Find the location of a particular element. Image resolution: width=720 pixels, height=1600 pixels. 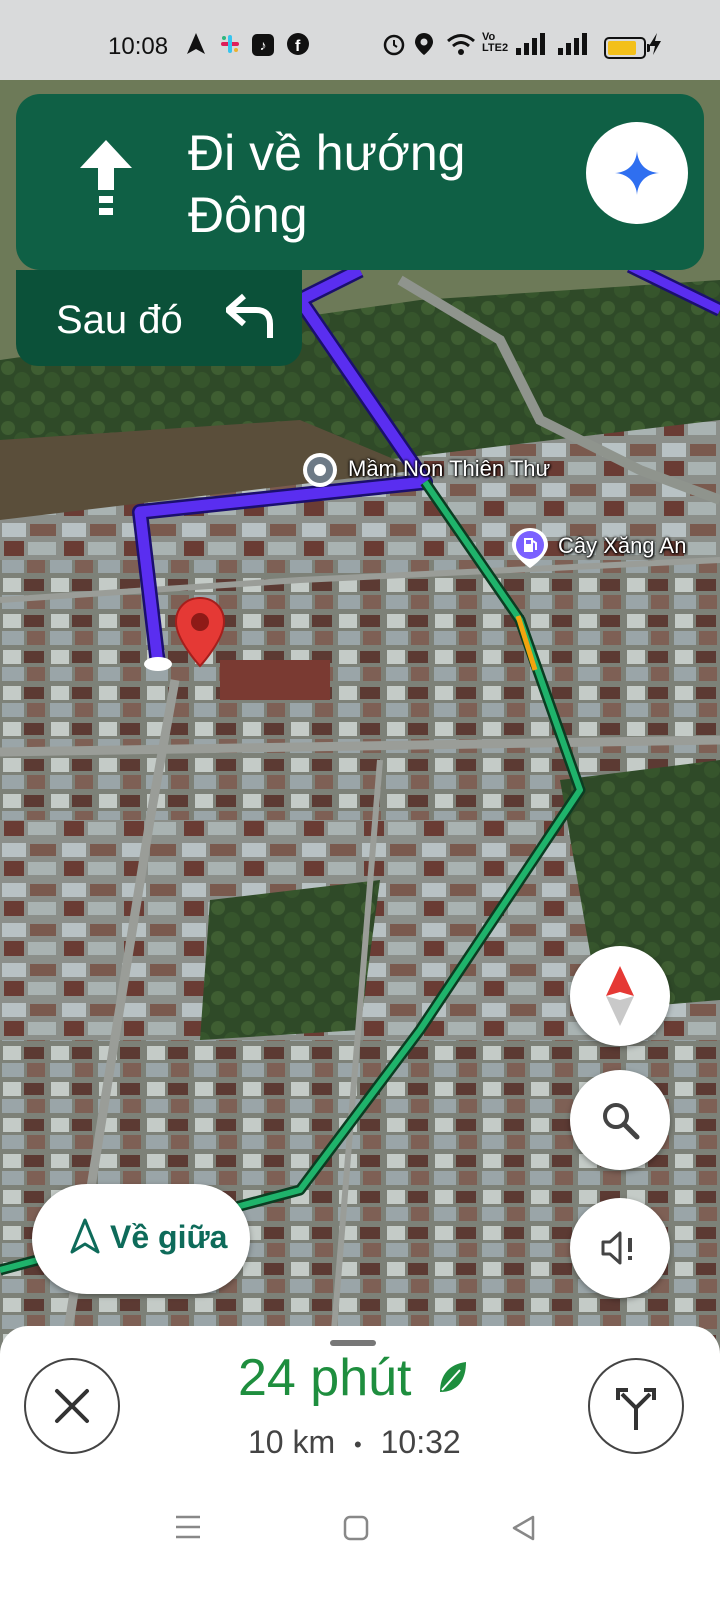

maneuver-instruction: Đi về hướng Đông is located at coordinates (327, 184).